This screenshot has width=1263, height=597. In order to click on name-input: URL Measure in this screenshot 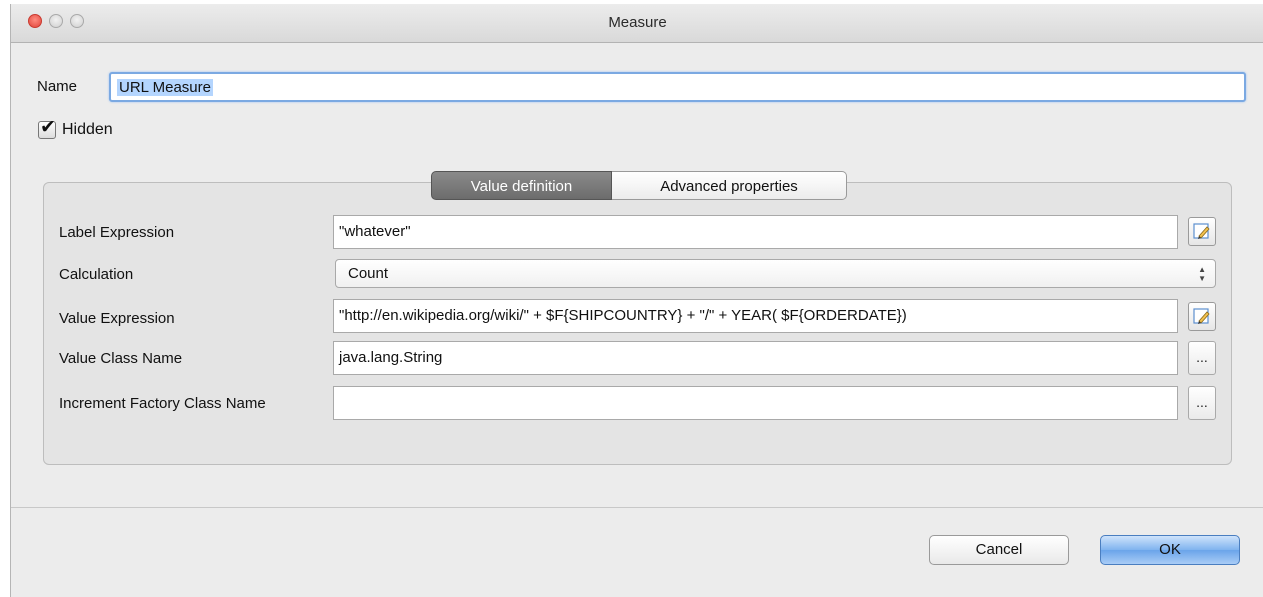, I will do `click(677, 87)`.